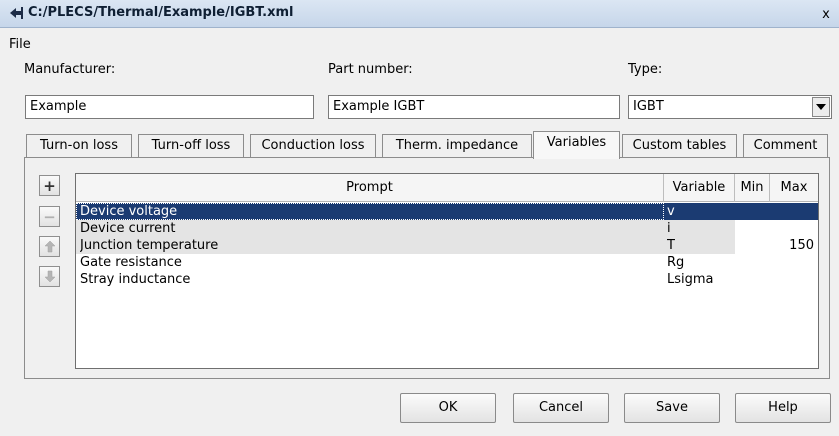  Describe the element at coordinates (370, 228) in the screenshot. I see `cell-prompt: Device current` at that location.